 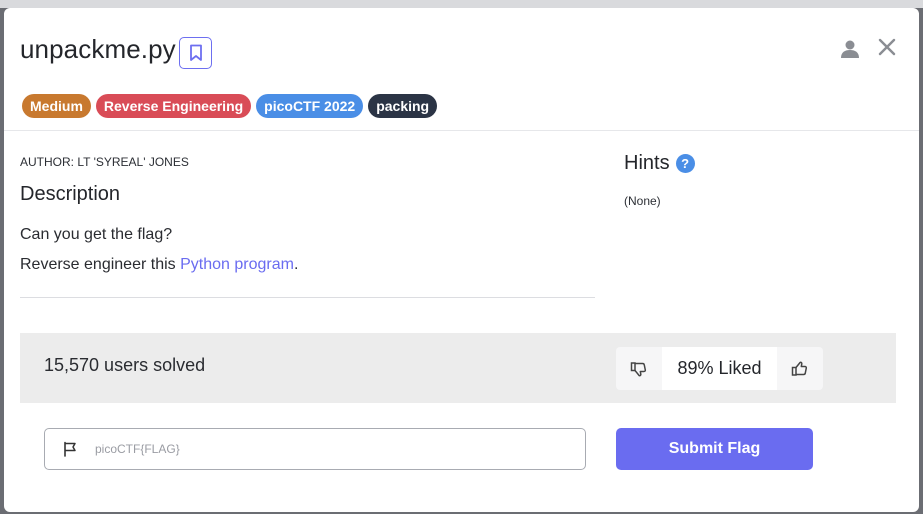 I want to click on description-text: Can you get the flag?, so click(x=96, y=234).